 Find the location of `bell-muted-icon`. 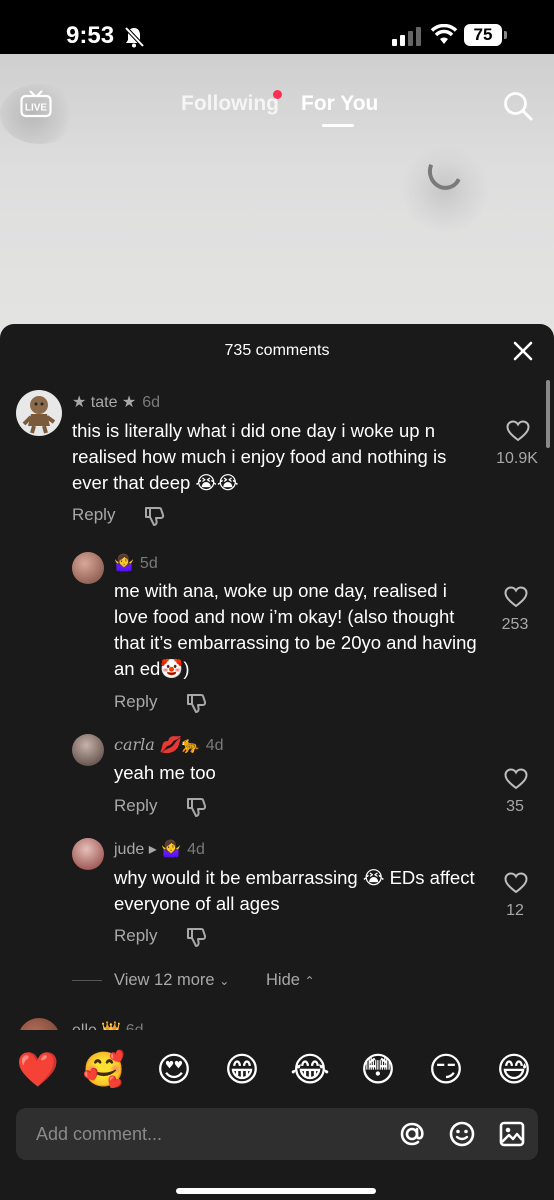

bell-muted-icon is located at coordinates (134, 39).